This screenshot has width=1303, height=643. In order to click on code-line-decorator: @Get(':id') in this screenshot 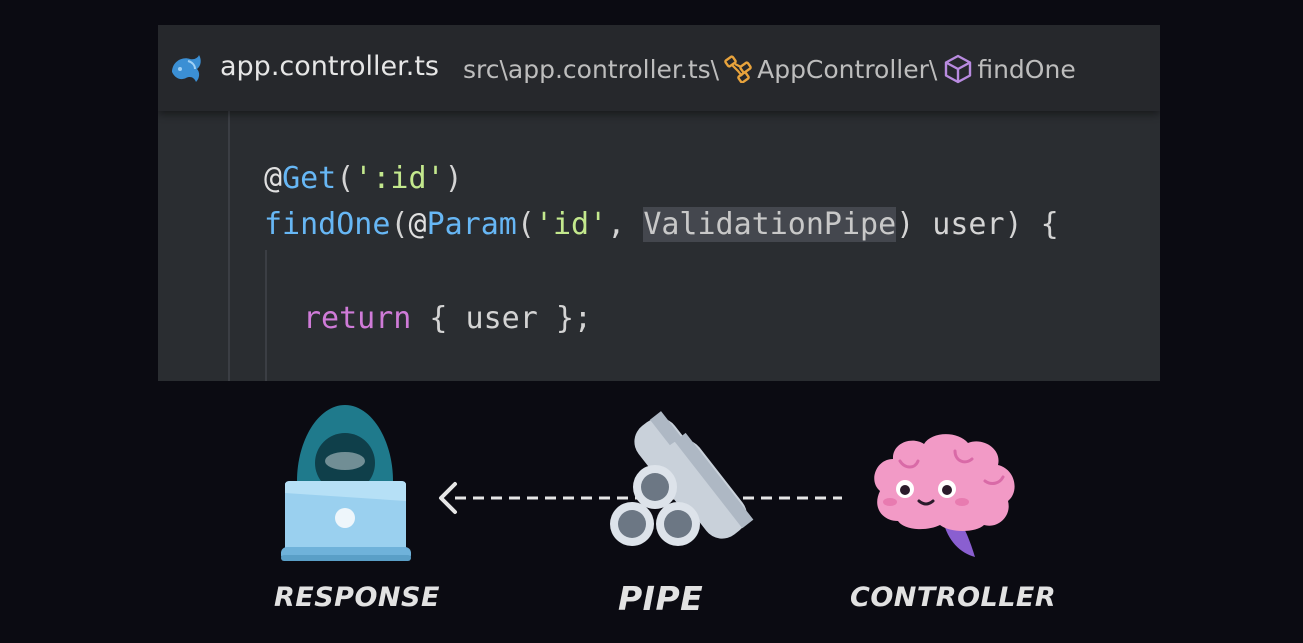, I will do `click(363, 178)`.